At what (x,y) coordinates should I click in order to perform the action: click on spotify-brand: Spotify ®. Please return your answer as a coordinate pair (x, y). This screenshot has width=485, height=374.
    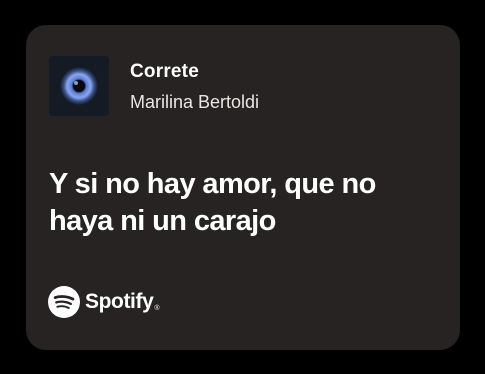
    Looking at the image, I should click on (104, 302).